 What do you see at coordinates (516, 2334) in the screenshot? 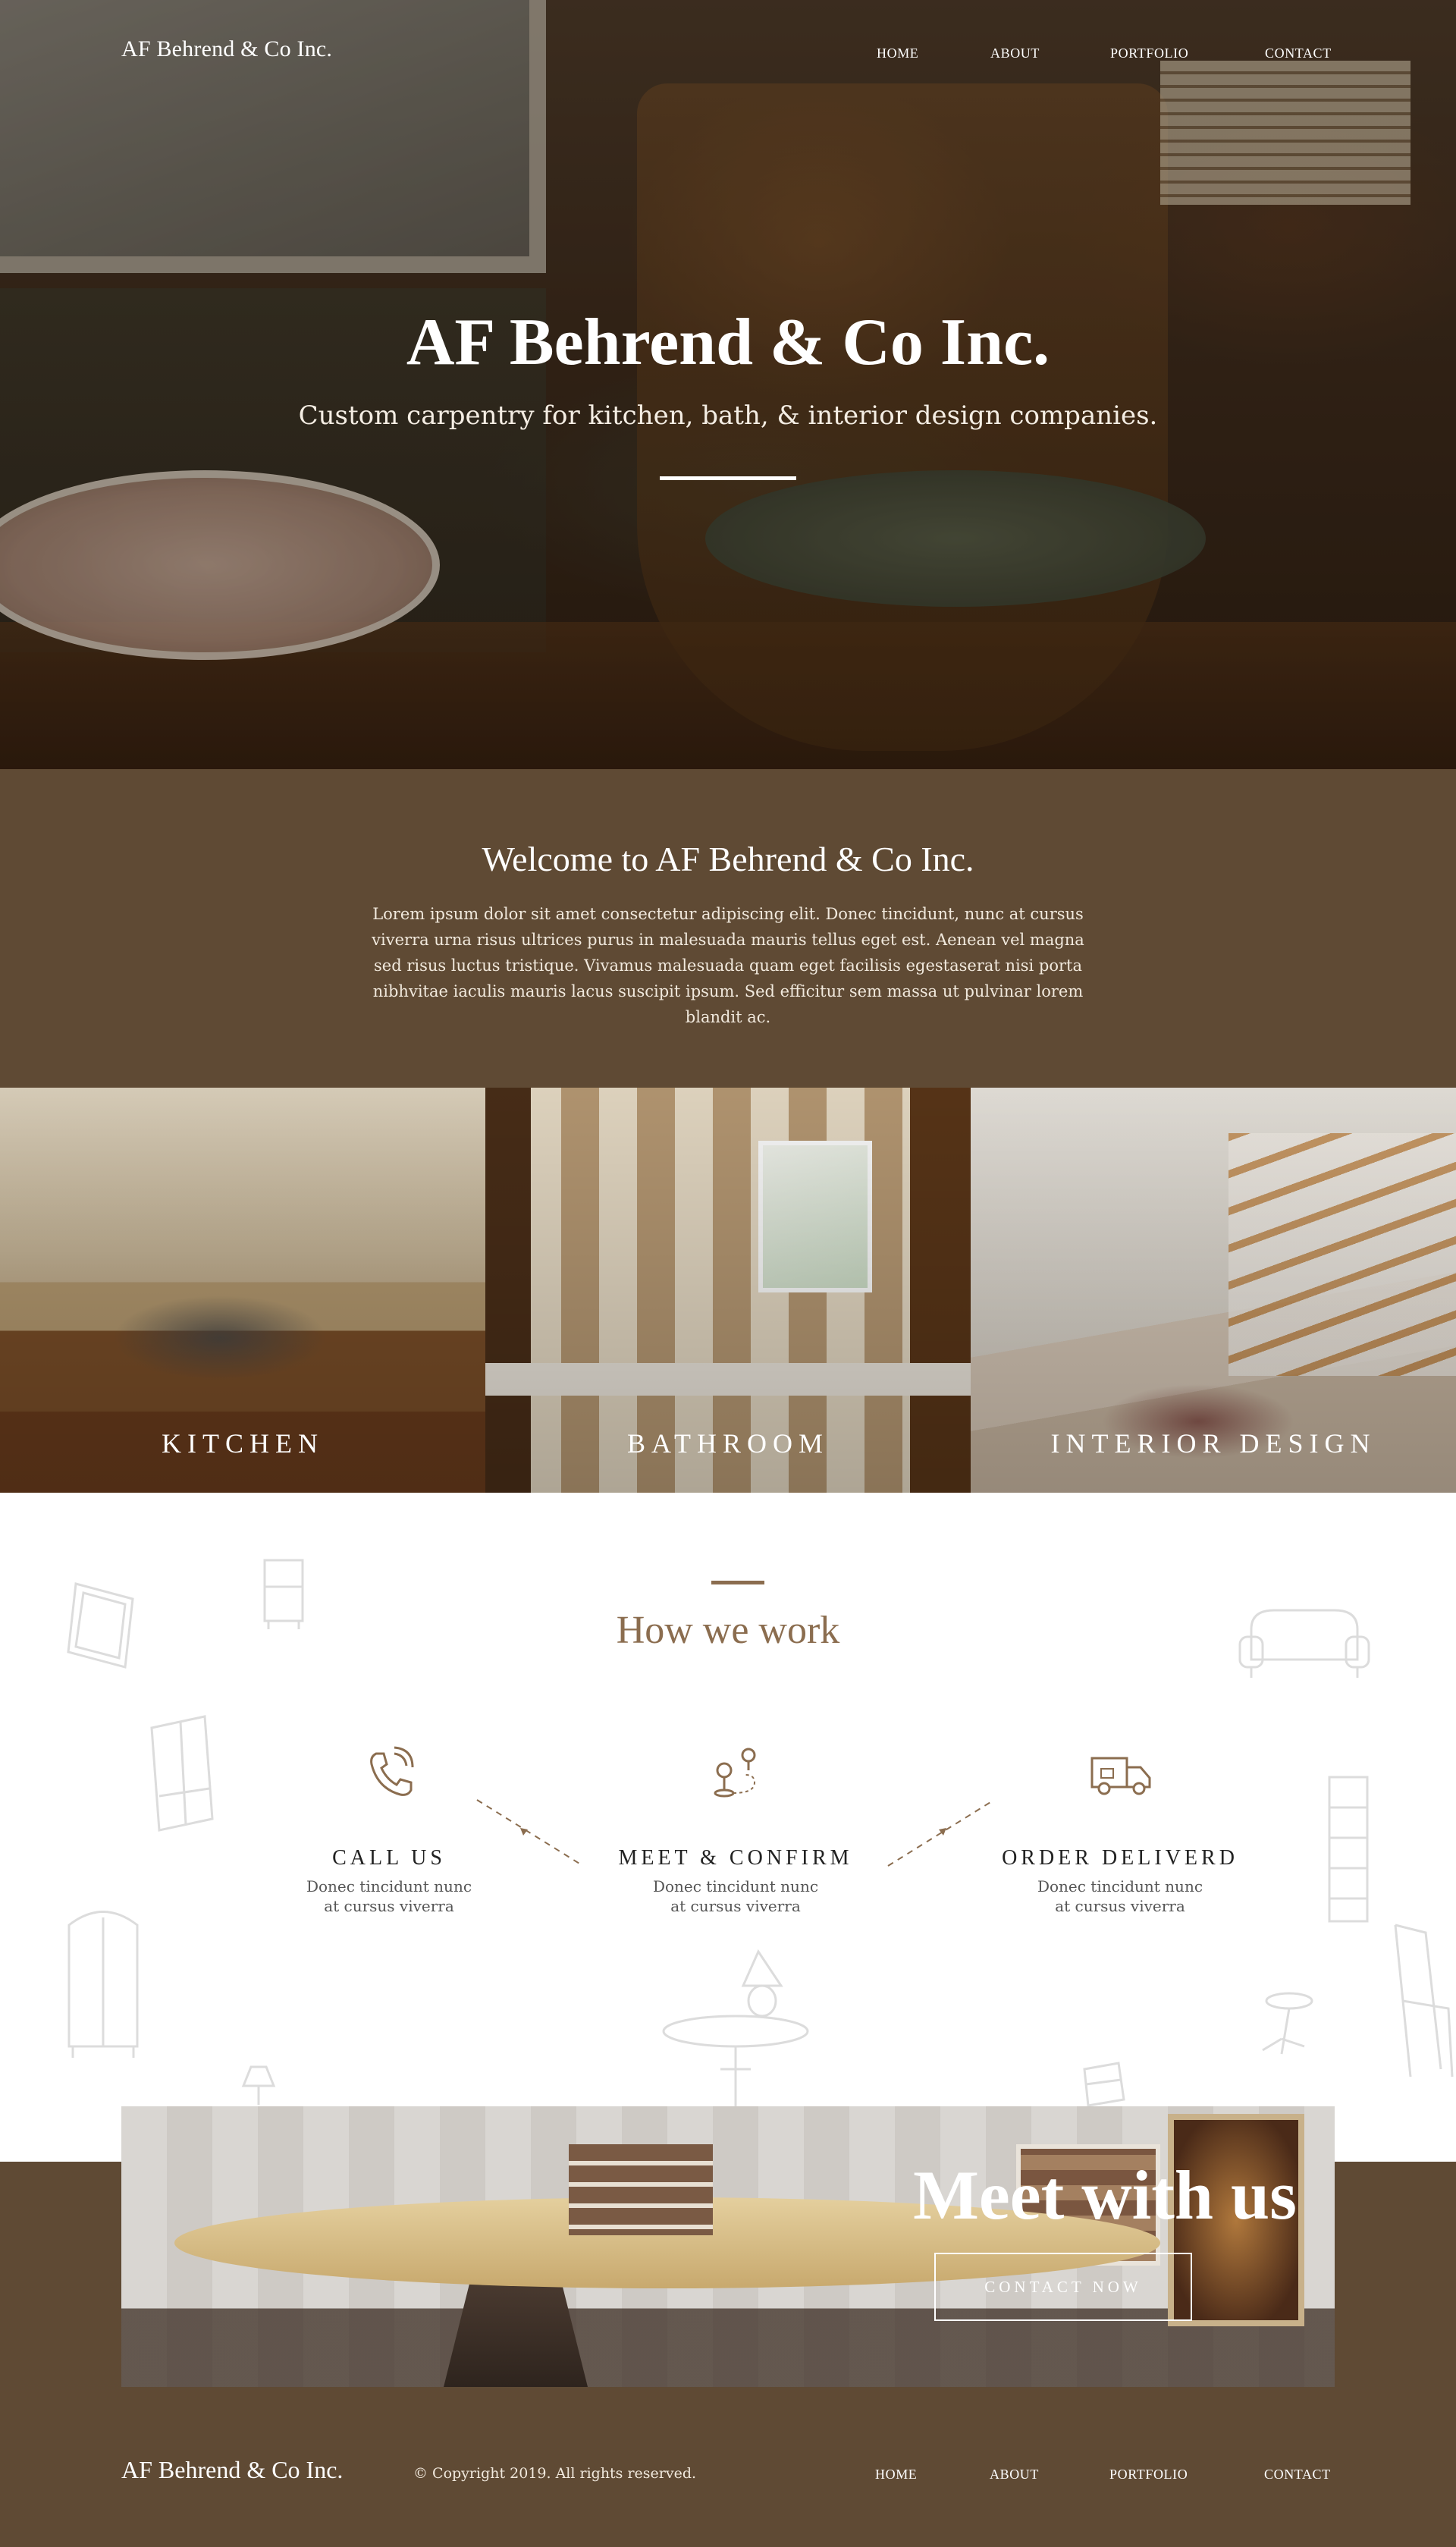
I see `banner-table-leg-image` at bounding box center [516, 2334].